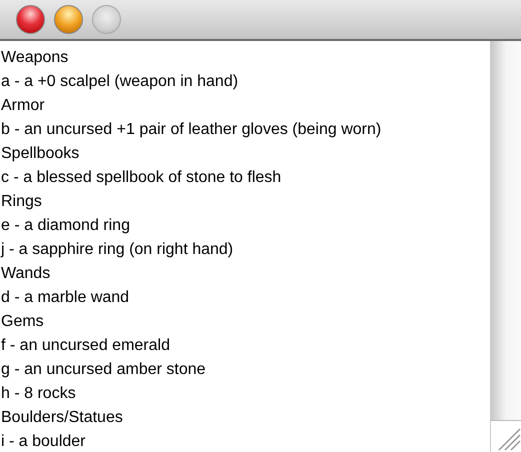 This screenshot has width=521, height=452. Describe the element at coordinates (23, 106) in the screenshot. I see `inventory-line: Armor` at that location.